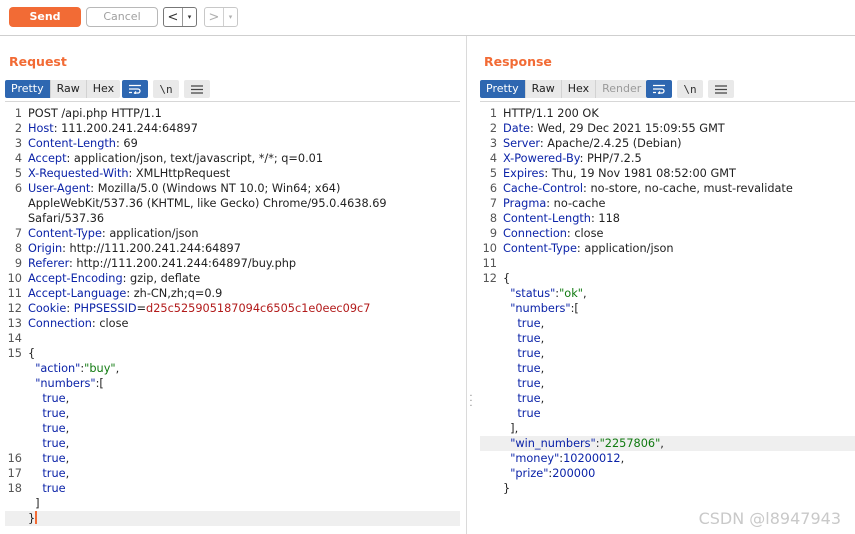 This screenshot has height=534, width=855. What do you see at coordinates (232, 293) in the screenshot?
I see `code-line: 11 Accept-Language: zh-CN,zh;q=0.9` at bounding box center [232, 293].